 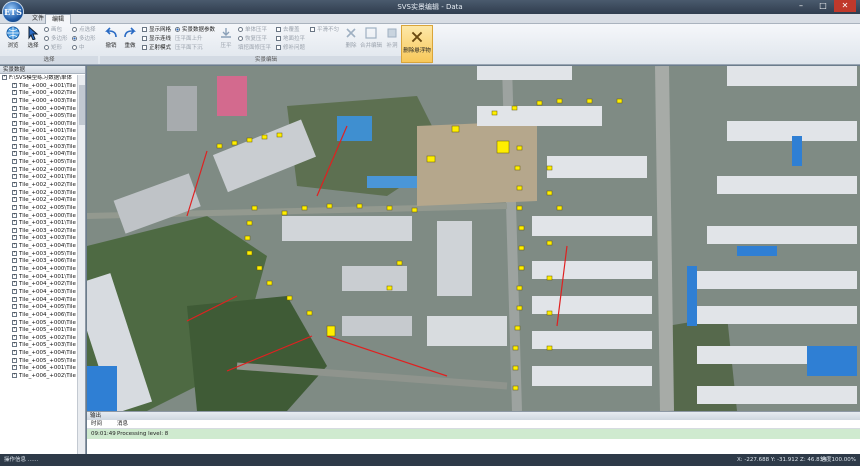 I want to click on tree-tile-item: Tile_+001_+000\Tile, so click(x=38, y=124).